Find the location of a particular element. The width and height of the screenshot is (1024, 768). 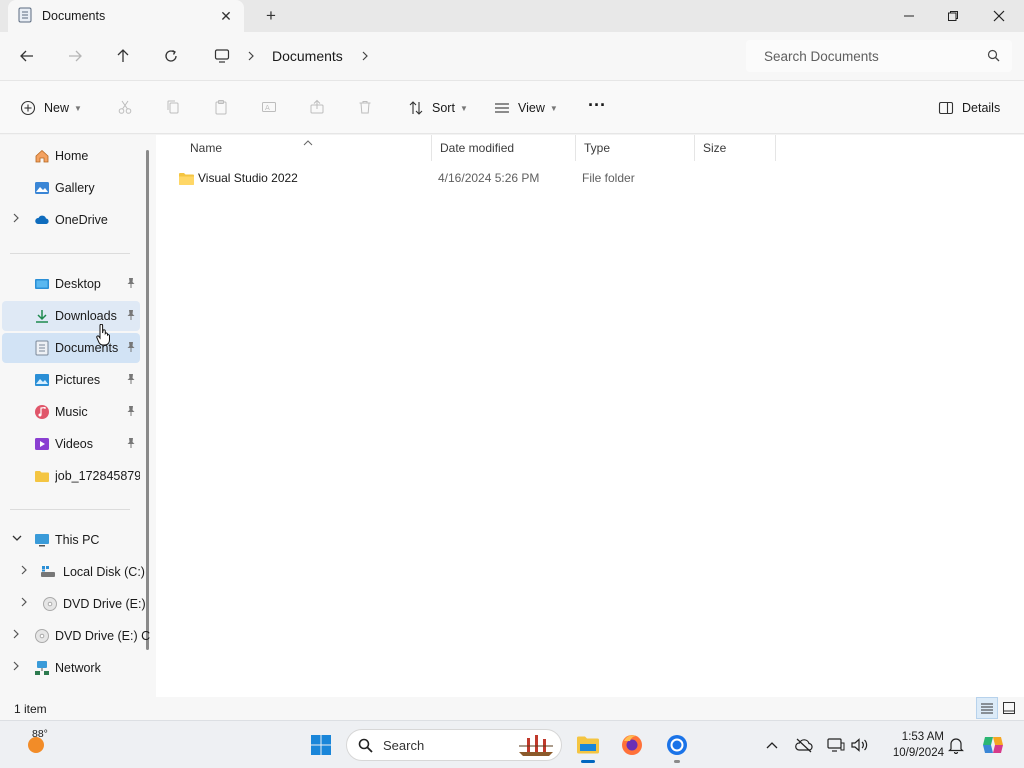

address-bar: Documents is located at coordinates (465, 56).